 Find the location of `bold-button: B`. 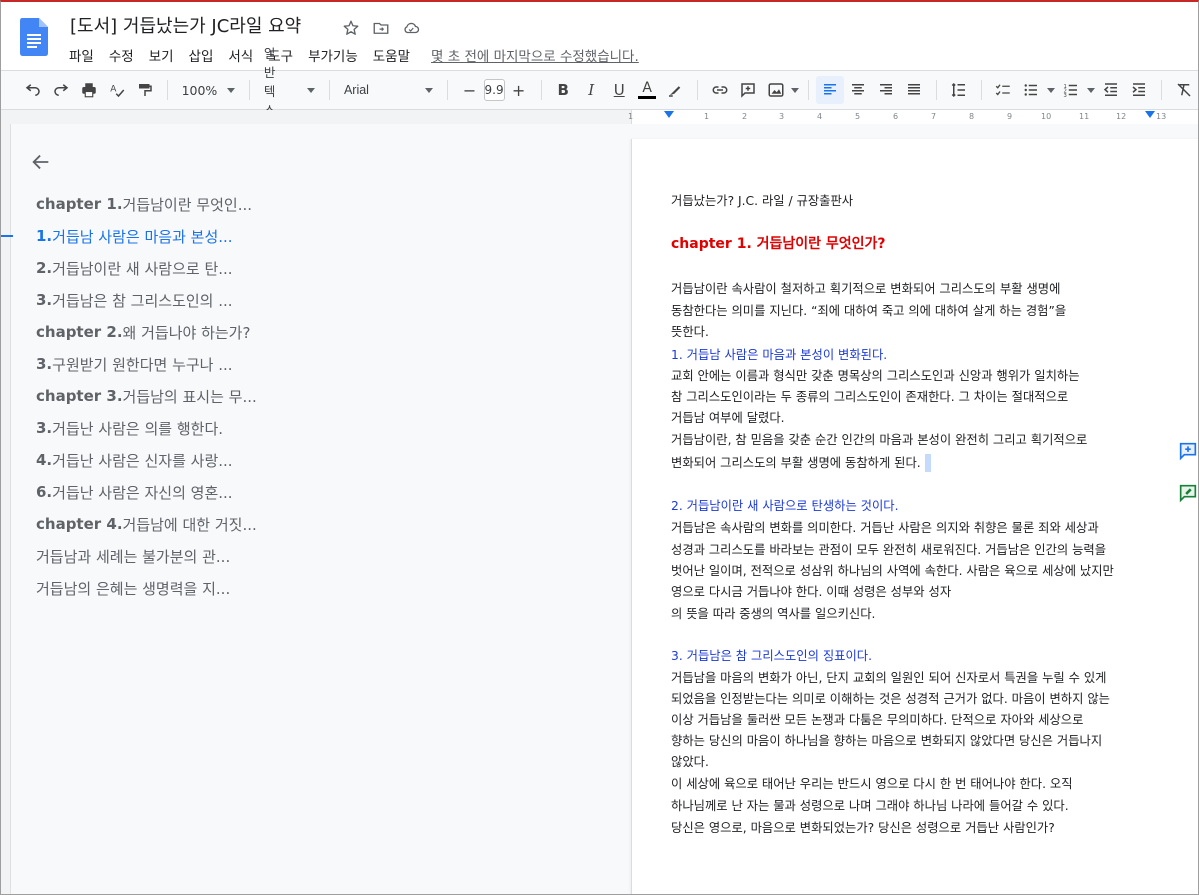

bold-button: B is located at coordinates (563, 90).